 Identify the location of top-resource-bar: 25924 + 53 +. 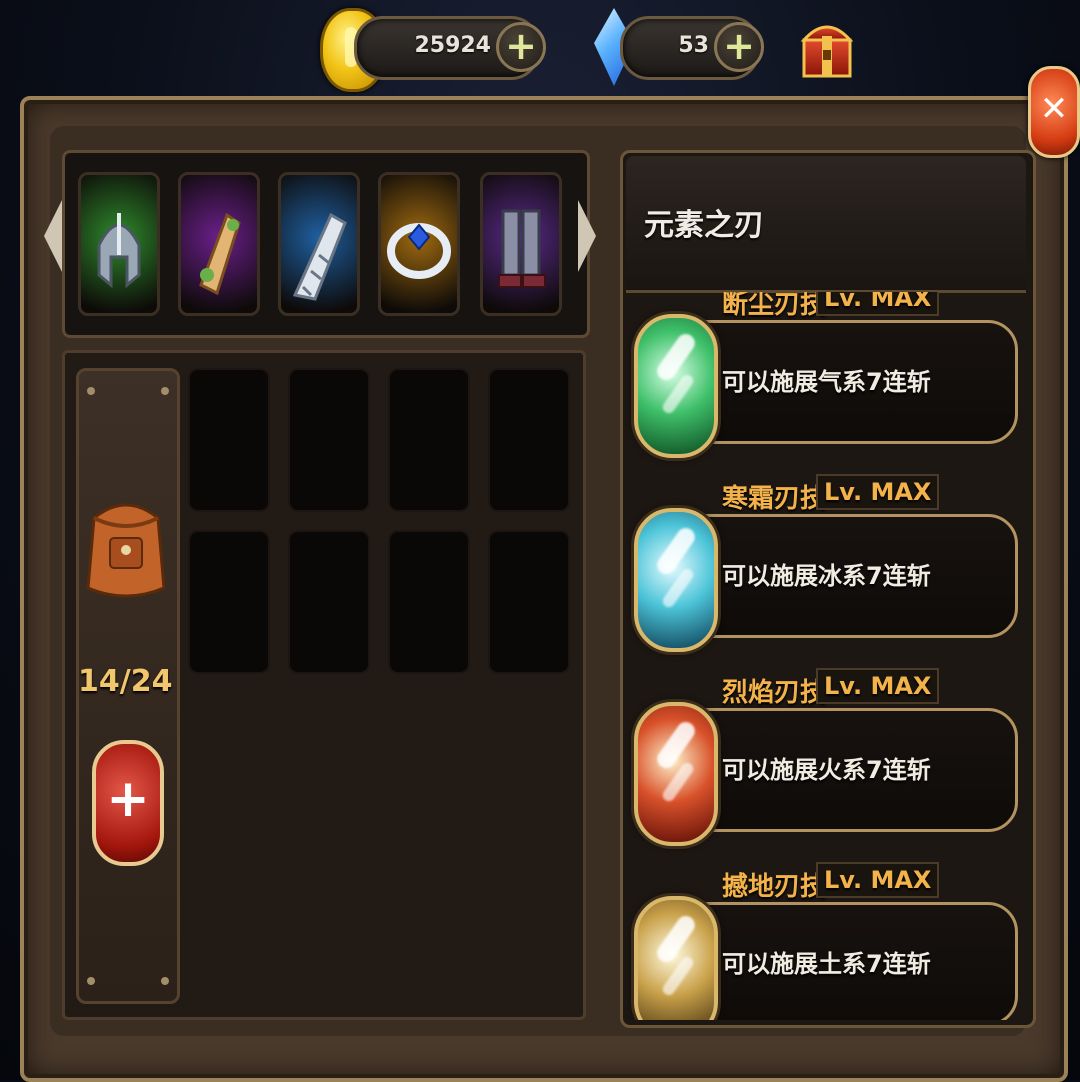
(540, 47).